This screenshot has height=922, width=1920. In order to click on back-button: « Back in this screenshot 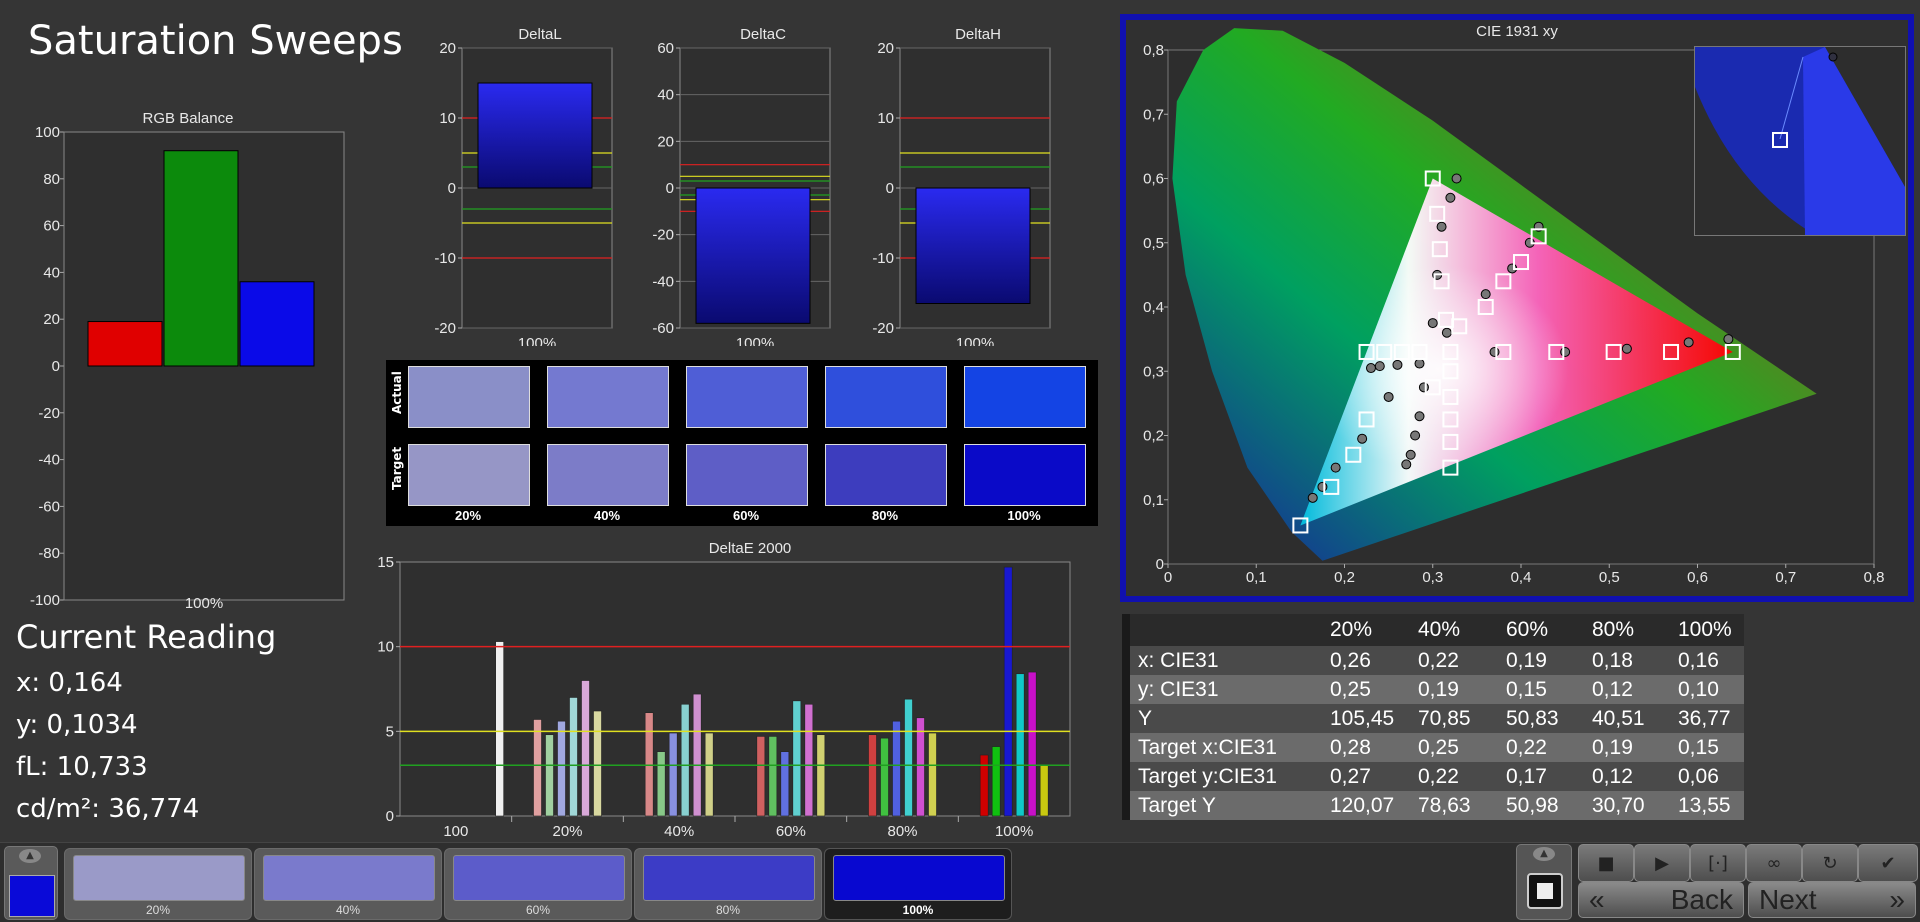, I will do `click(1661, 900)`.